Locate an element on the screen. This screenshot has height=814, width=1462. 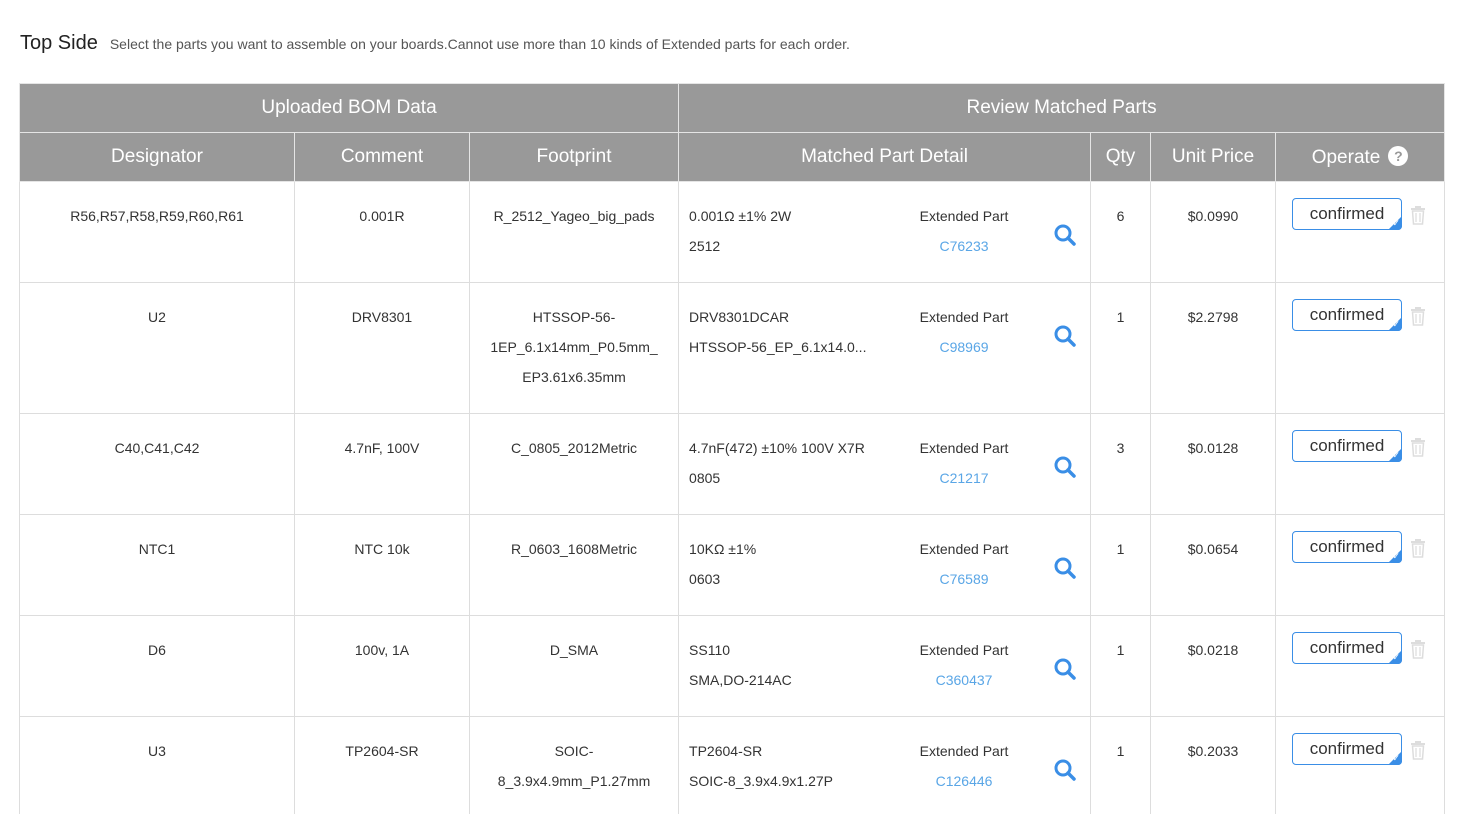
comment-cell: DRV8301 is located at coordinates (382, 348).